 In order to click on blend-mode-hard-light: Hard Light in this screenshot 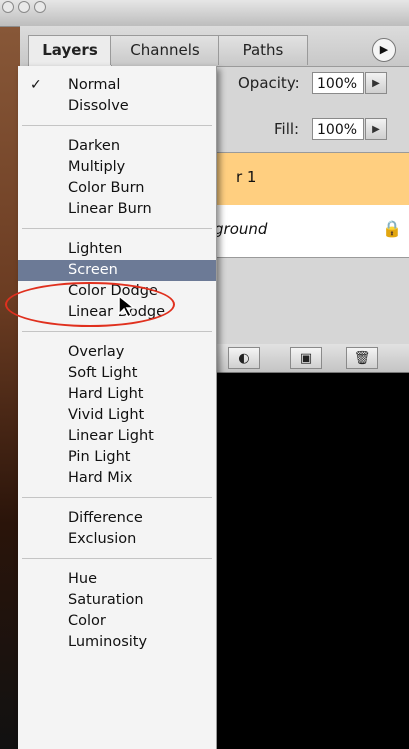, I will do `click(117, 394)`.